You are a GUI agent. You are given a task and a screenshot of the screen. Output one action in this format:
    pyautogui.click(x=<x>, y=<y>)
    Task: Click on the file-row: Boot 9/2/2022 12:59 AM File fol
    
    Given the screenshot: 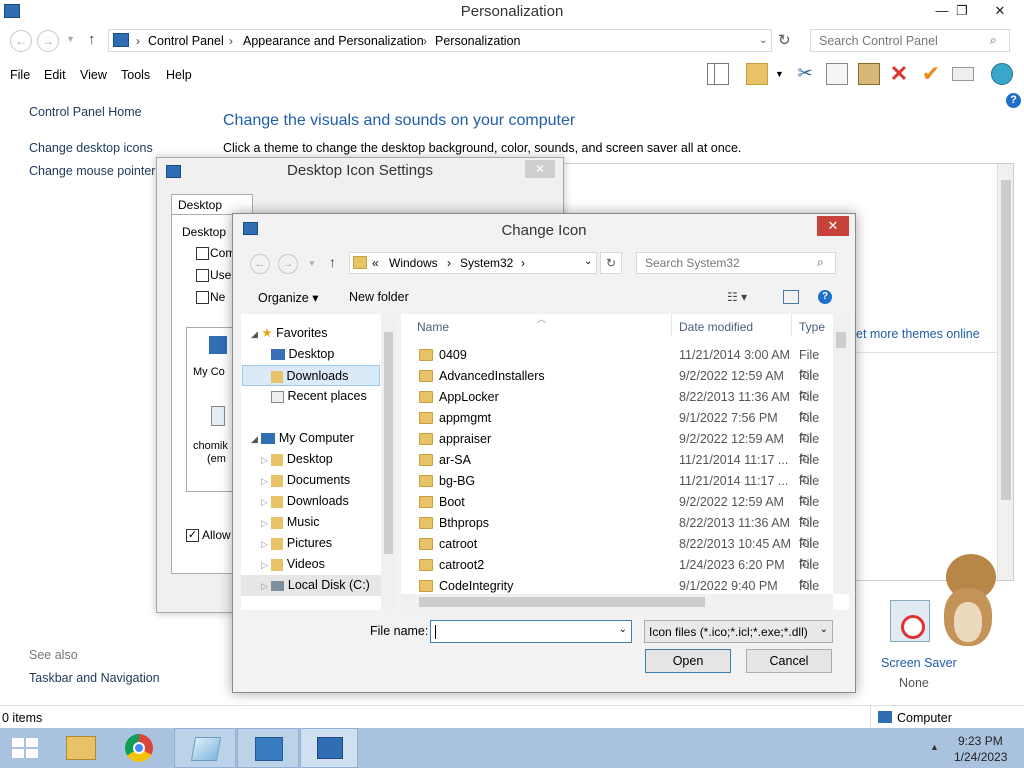 What is the action you would take?
    pyautogui.click(x=617, y=510)
    